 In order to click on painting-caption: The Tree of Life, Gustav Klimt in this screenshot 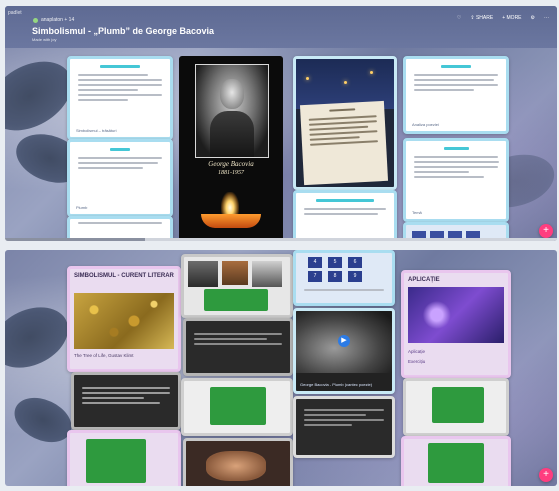, I will do `click(104, 355)`.